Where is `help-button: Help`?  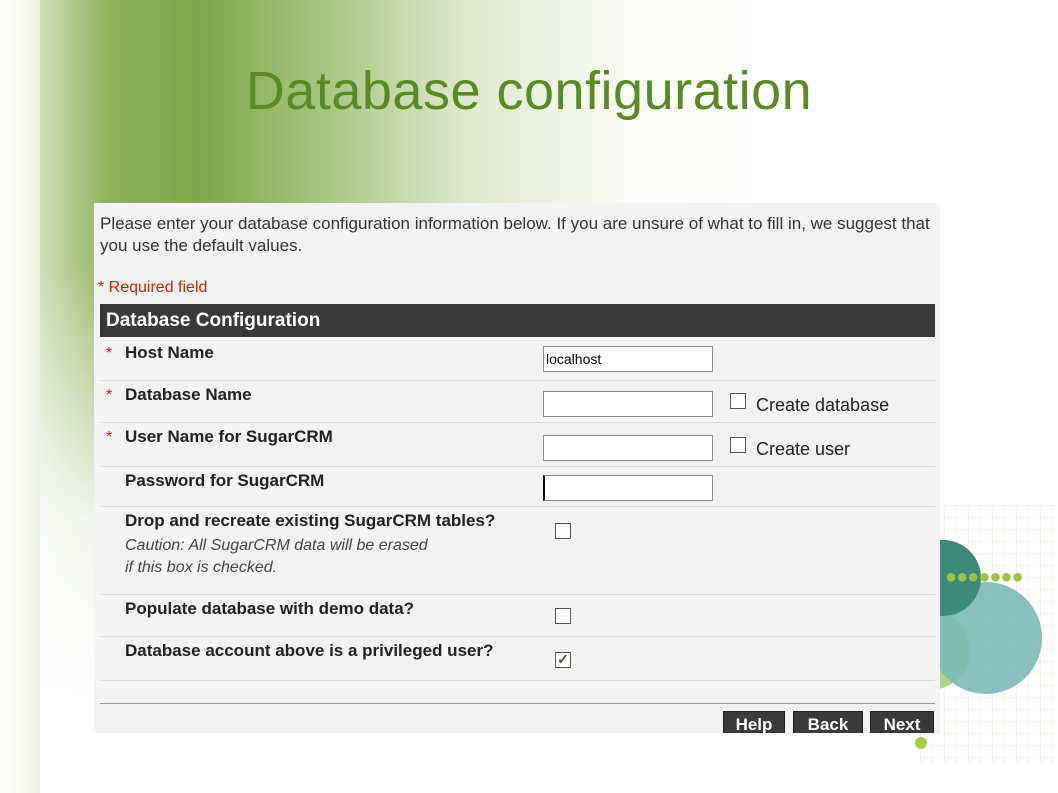 help-button: Help is located at coordinates (754, 722).